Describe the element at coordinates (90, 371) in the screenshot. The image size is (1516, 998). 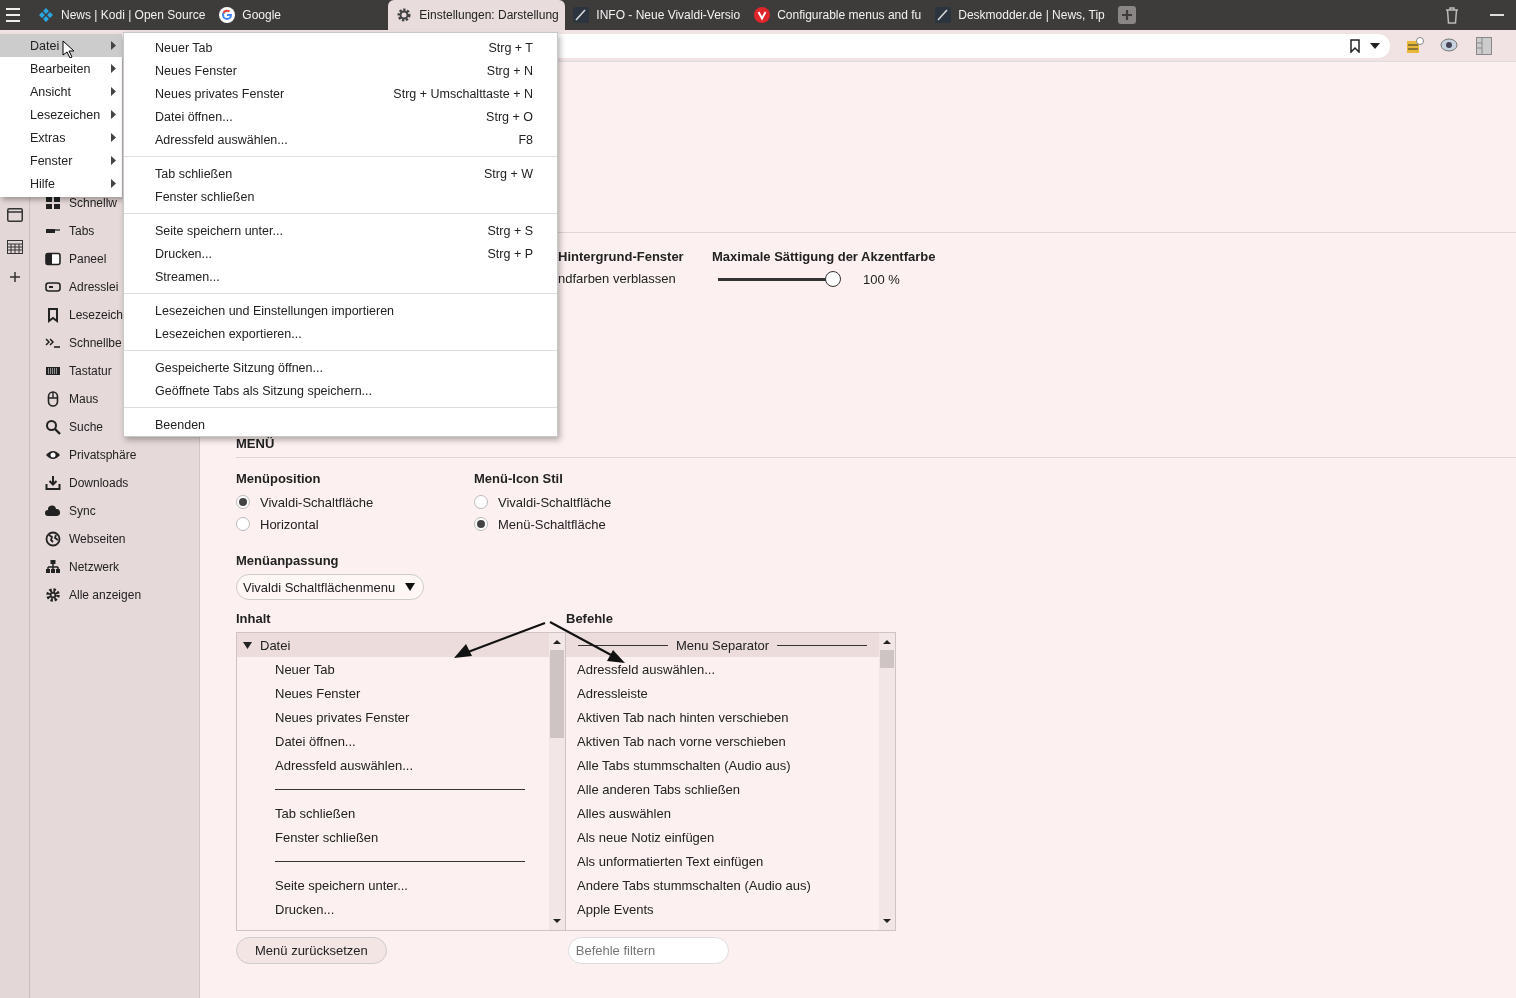
I see `settings-nav-item: Tastatur` at that location.